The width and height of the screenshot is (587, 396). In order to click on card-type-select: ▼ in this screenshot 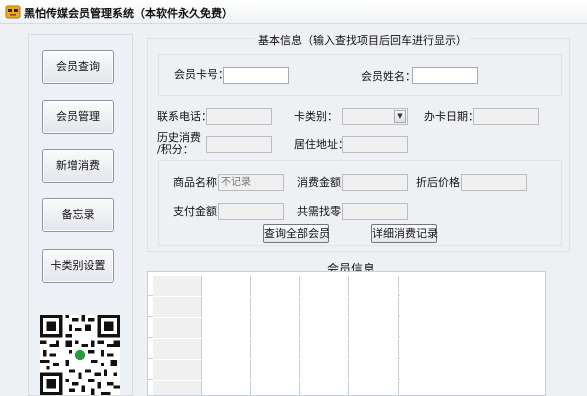, I will do `click(375, 116)`.